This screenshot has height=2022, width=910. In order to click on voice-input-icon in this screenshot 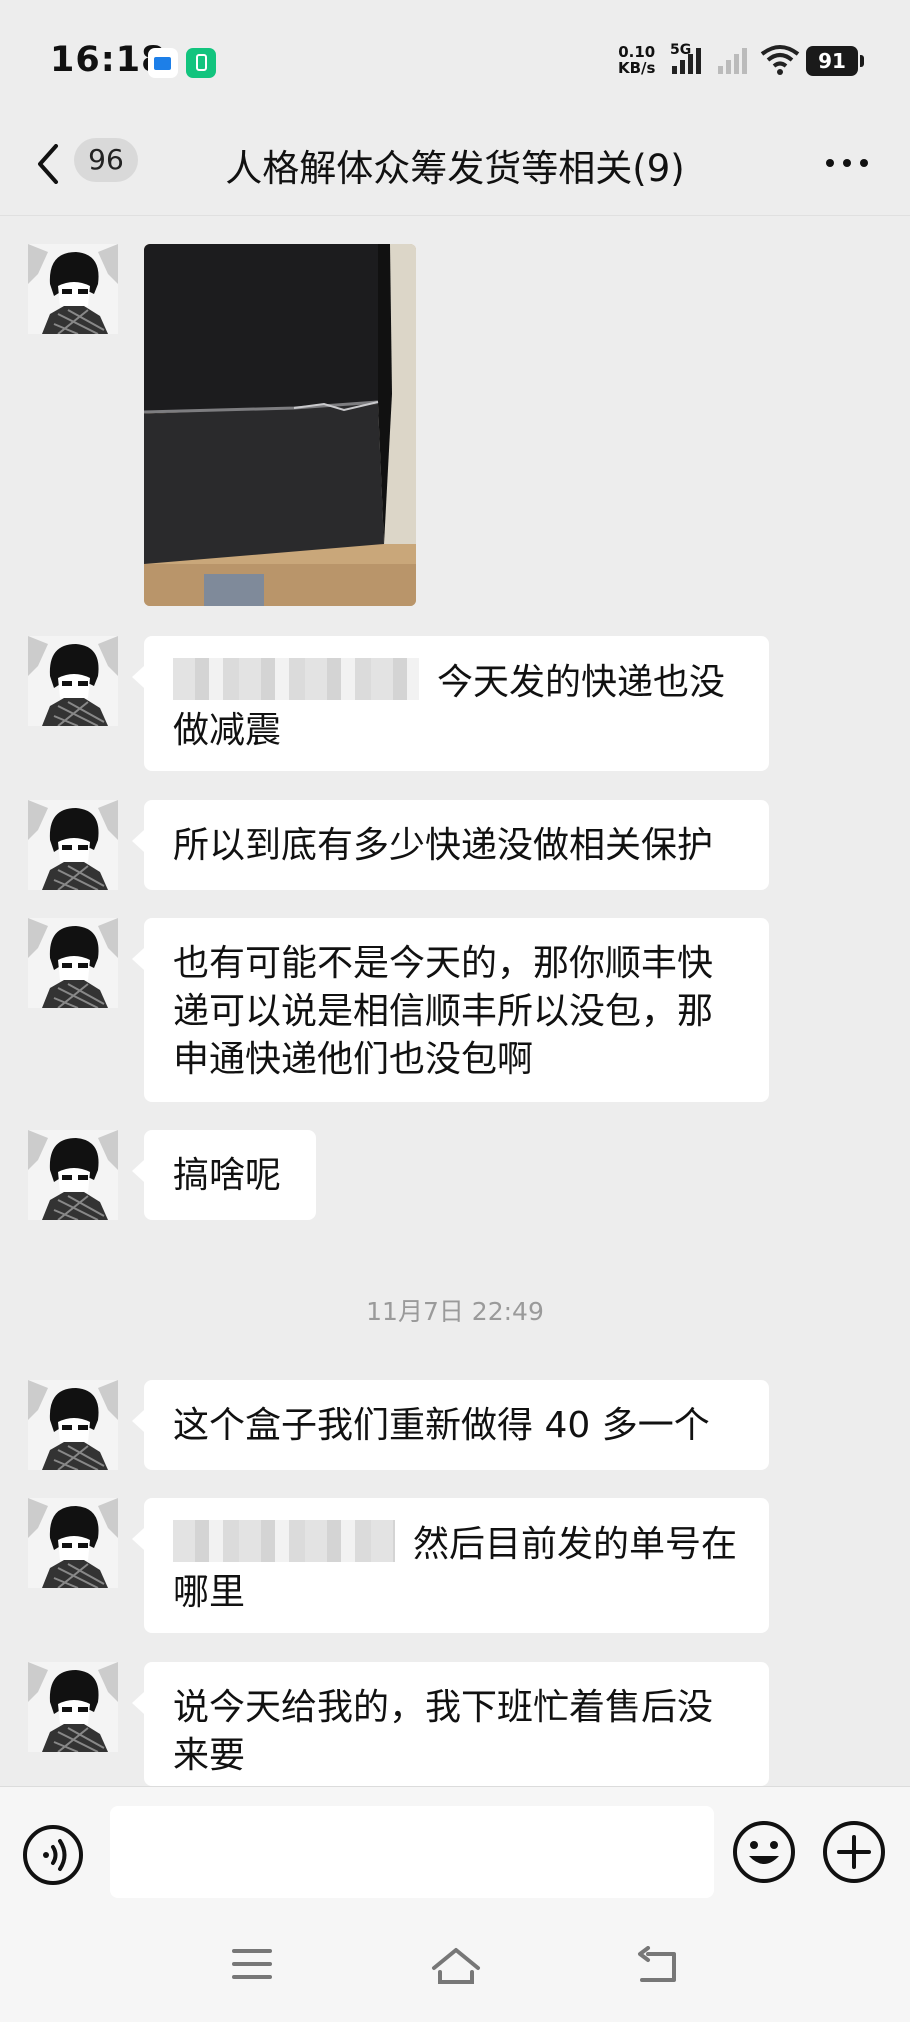, I will do `click(53, 1855)`.